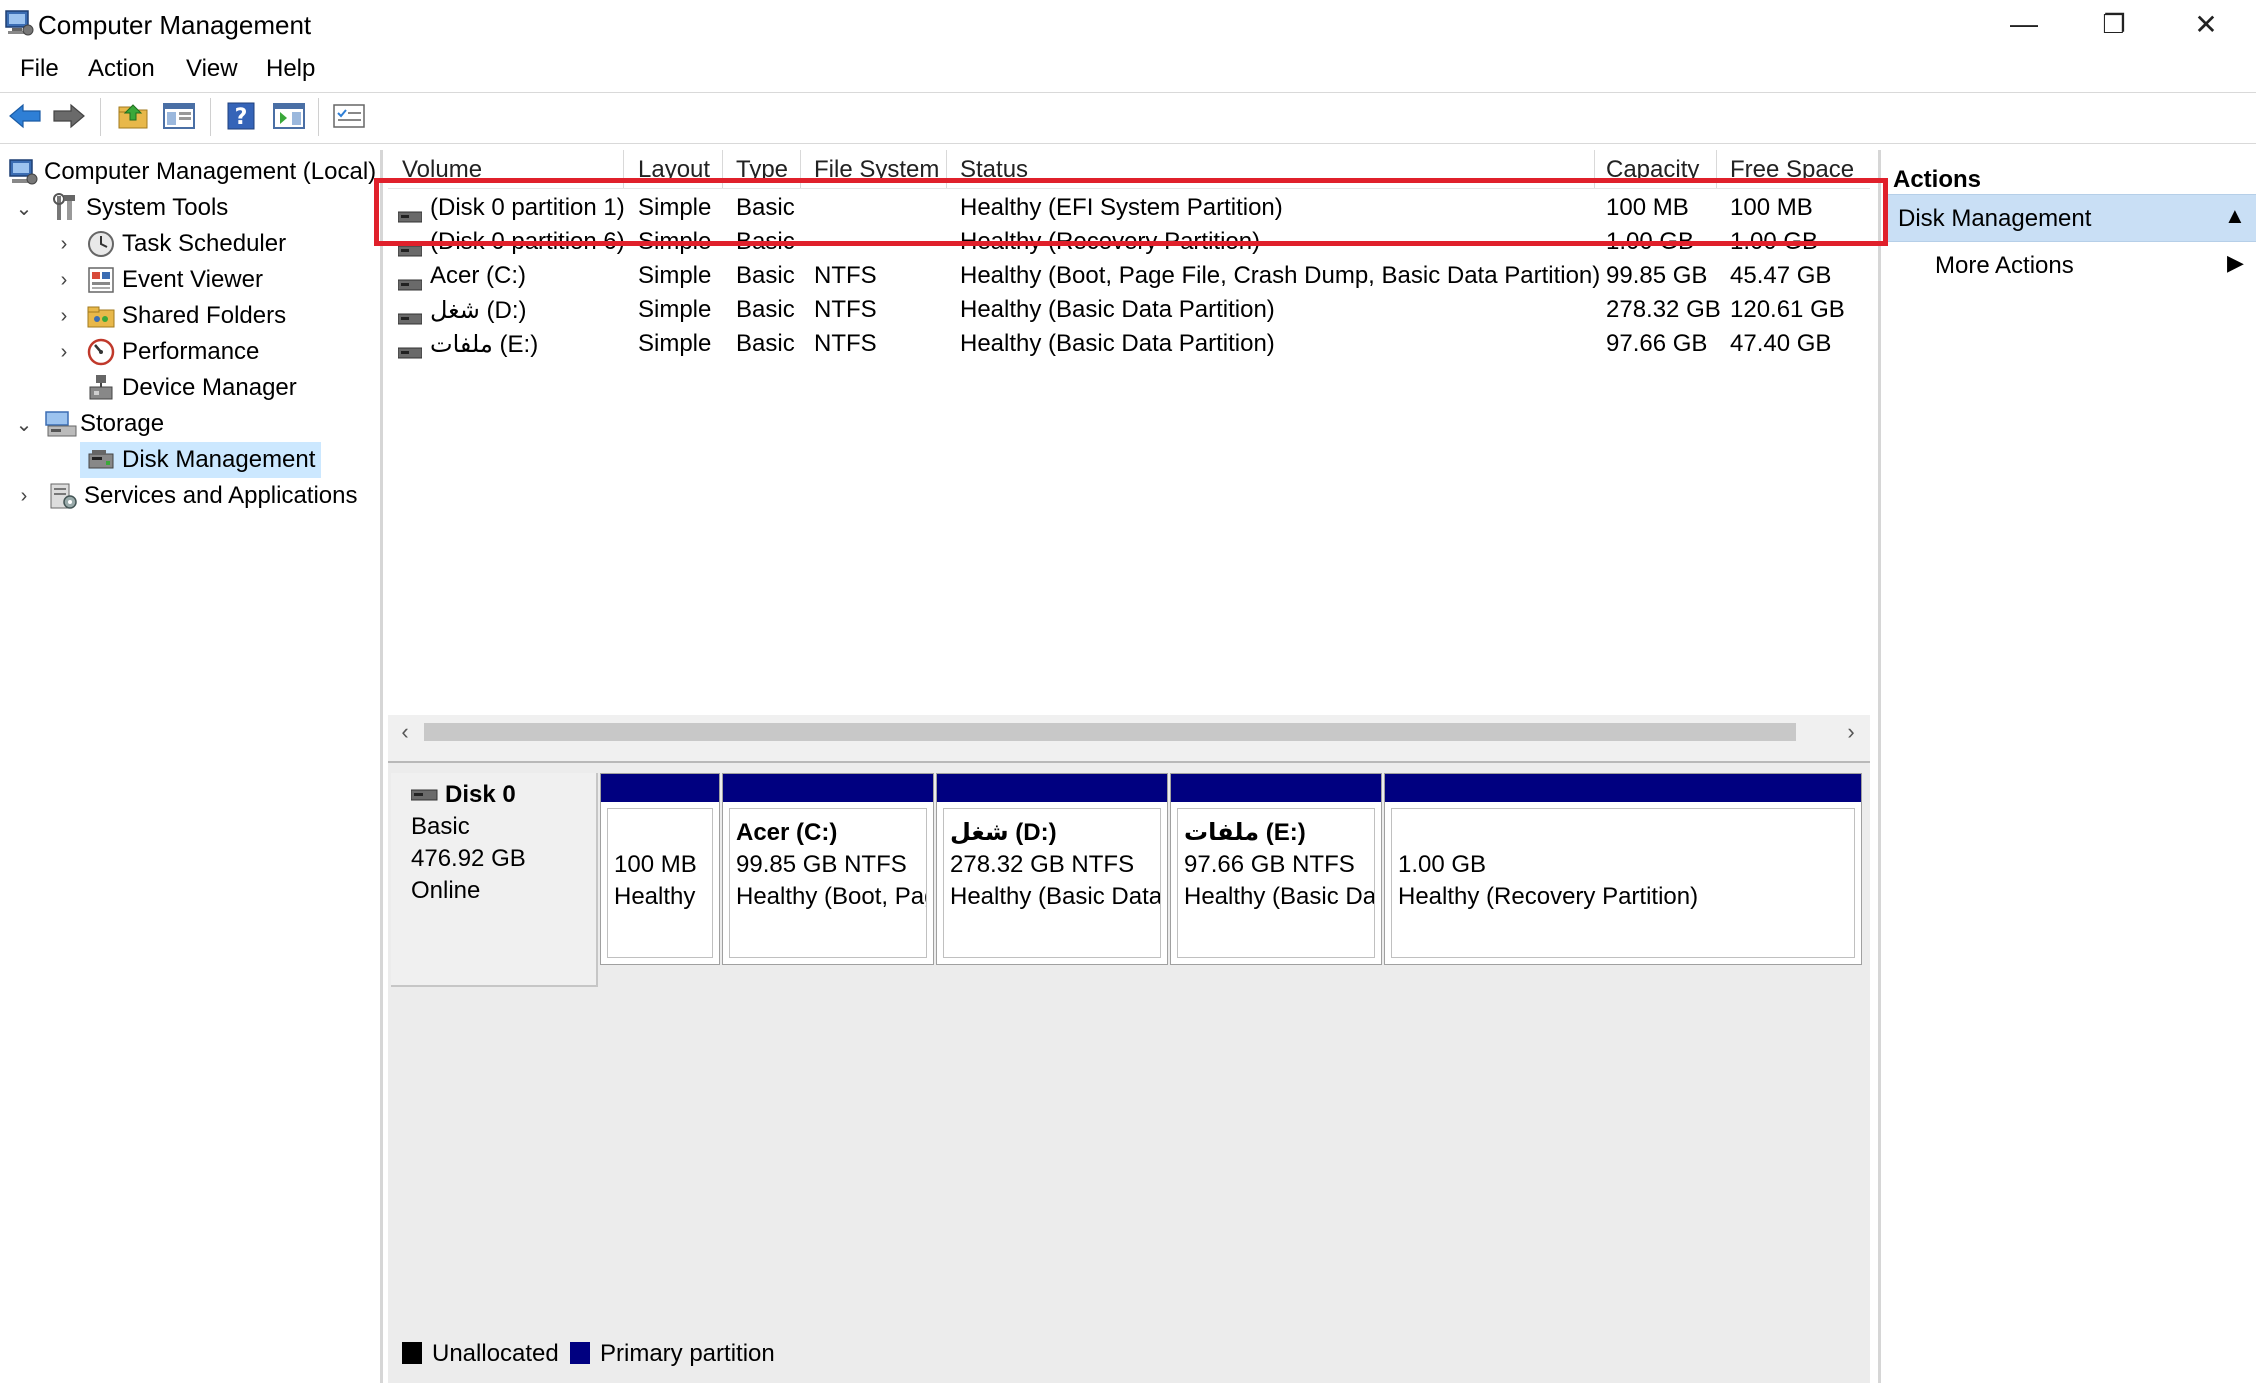 This screenshot has width=2256, height=1383. What do you see at coordinates (1623, 869) in the screenshot?
I see `partition-recovery: 1.00 GB Healthy (Recovery Partition)` at bounding box center [1623, 869].